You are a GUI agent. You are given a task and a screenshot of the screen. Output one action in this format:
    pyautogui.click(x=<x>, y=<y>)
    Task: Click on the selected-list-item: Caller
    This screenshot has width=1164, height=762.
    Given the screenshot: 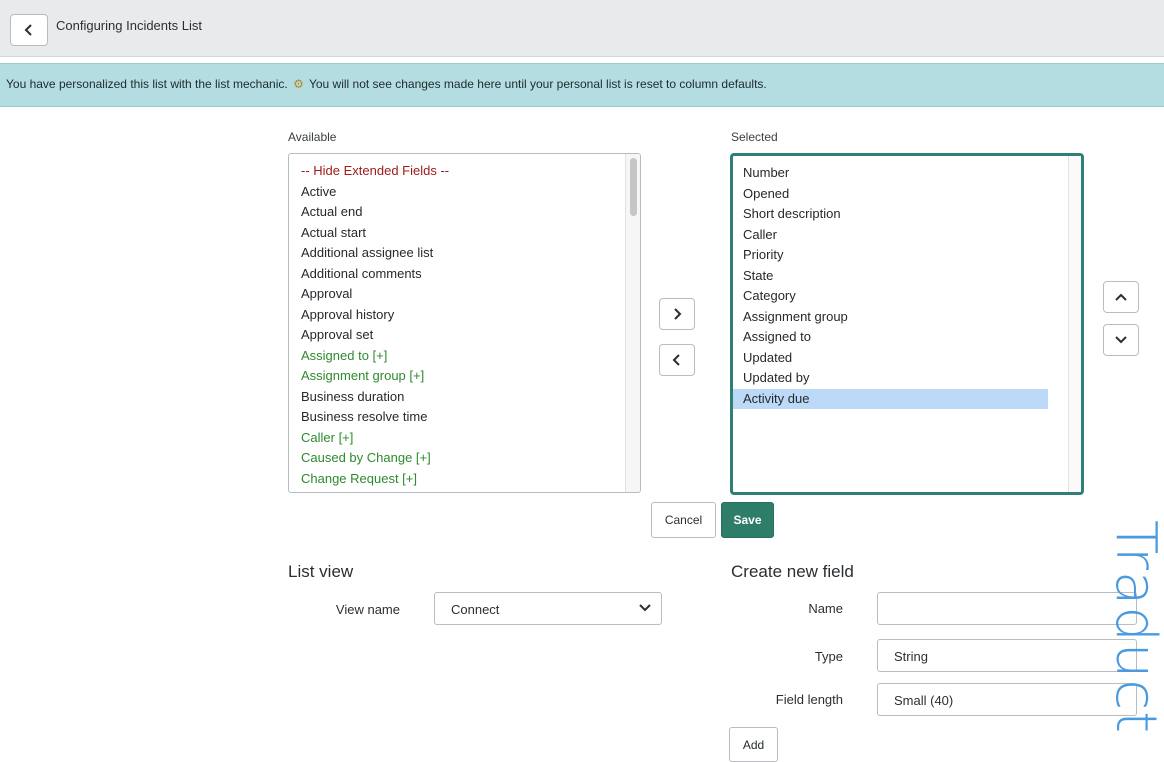 What is the action you would take?
    pyautogui.click(x=890, y=235)
    